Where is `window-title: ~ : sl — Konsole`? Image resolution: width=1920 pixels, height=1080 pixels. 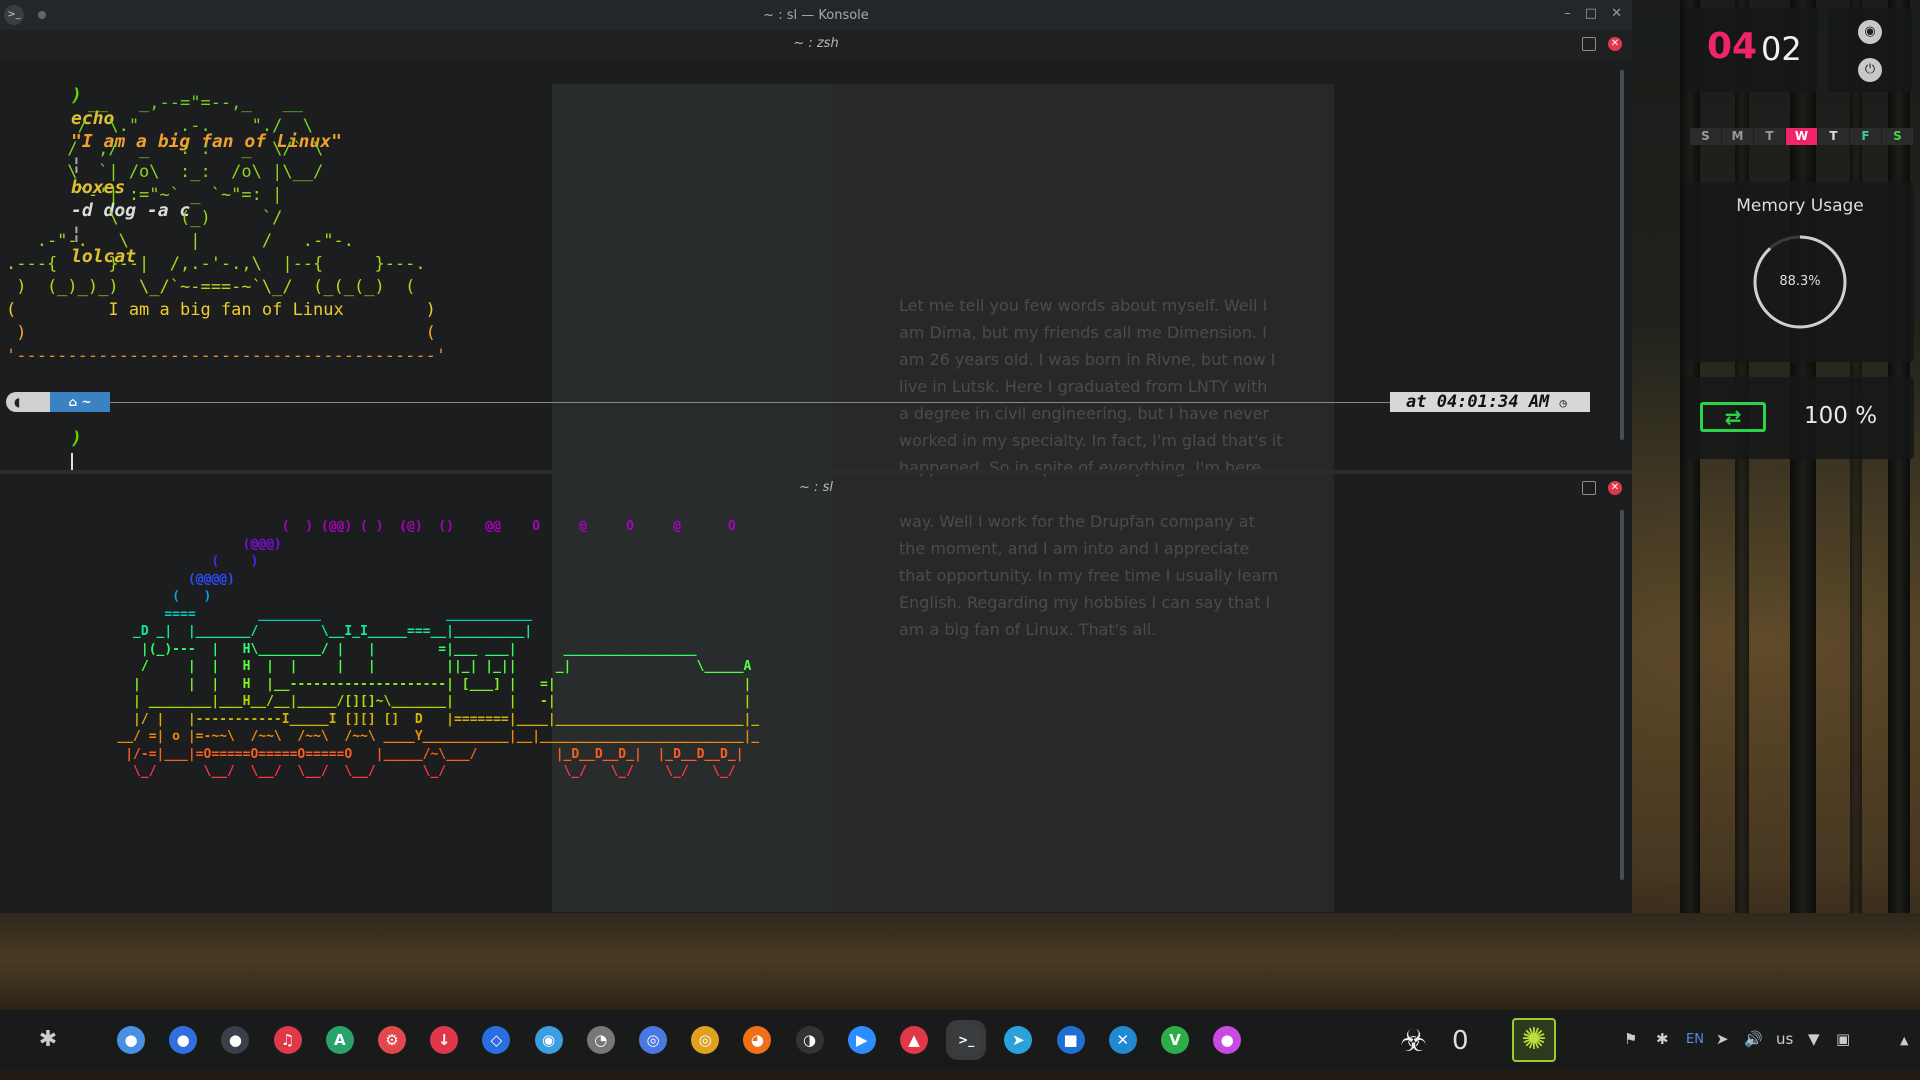 window-title: ~ : sl — Konsole is located at coordinates (816, 15).